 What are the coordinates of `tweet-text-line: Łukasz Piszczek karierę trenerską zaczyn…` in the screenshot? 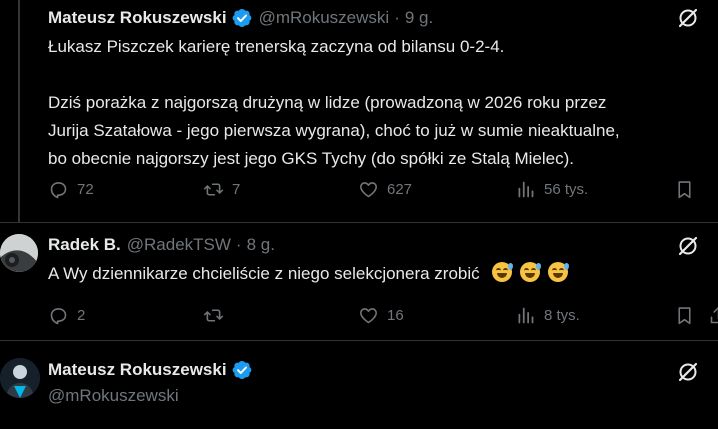 It's located at (276, 46).